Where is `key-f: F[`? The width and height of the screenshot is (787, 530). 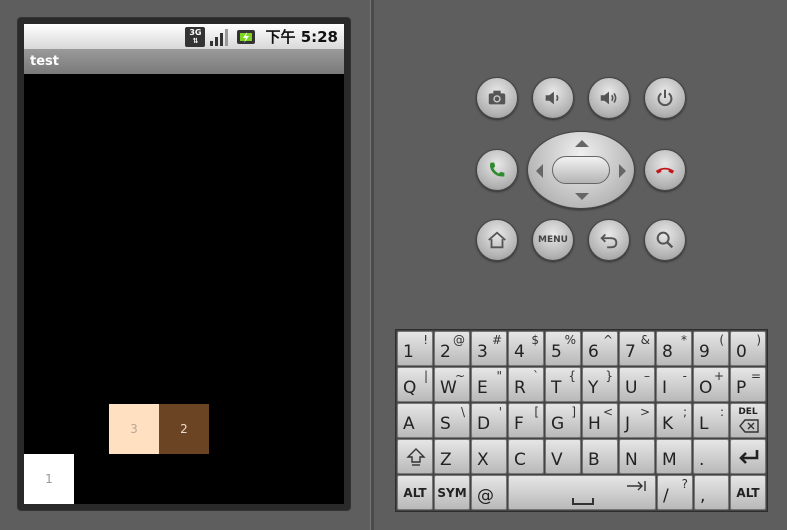
key-f: F[ is located at coordinates (526, 420).